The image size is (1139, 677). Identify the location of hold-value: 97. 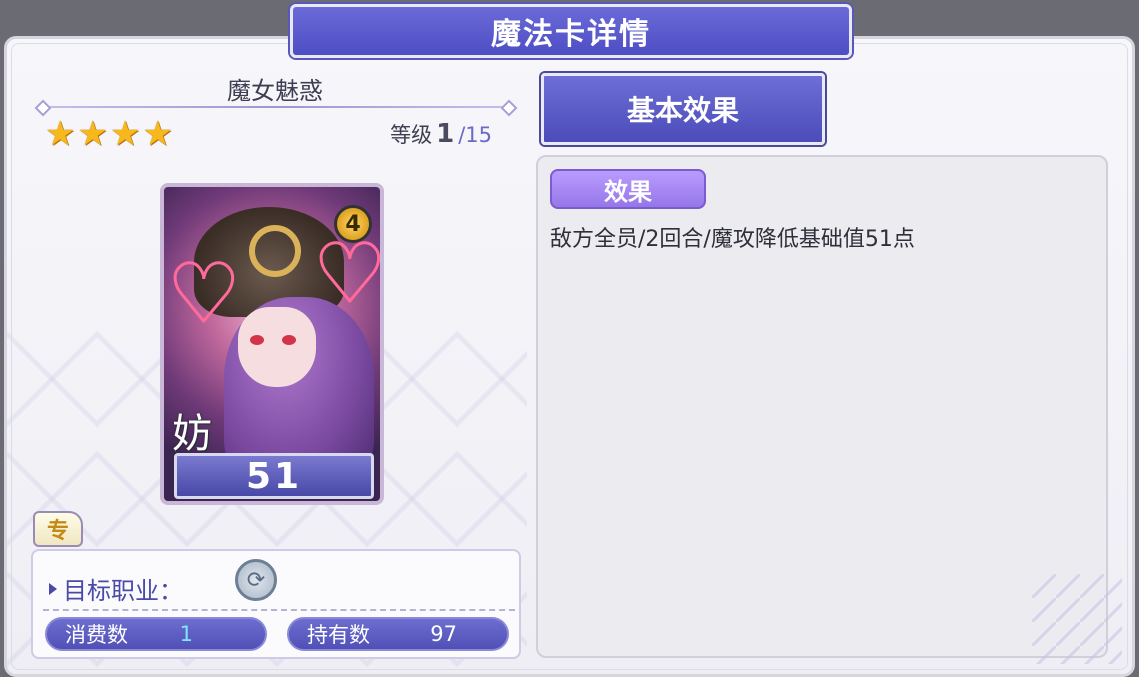
(443, 634).